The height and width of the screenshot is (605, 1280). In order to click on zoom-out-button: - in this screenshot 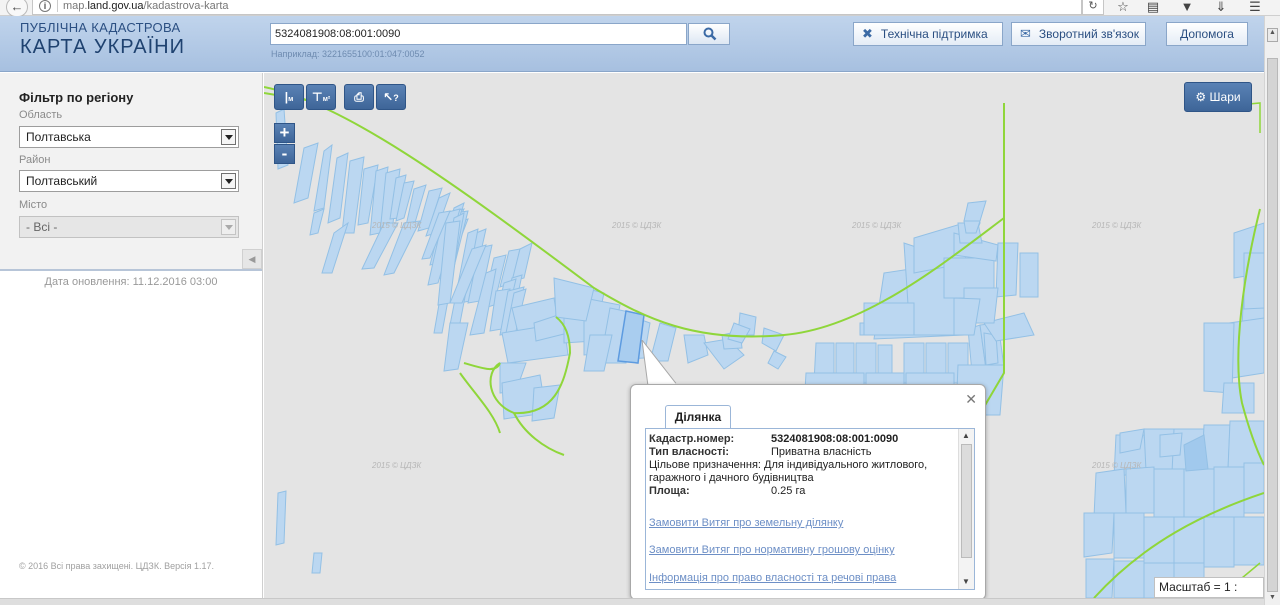, I will do `click(284, 154)`.